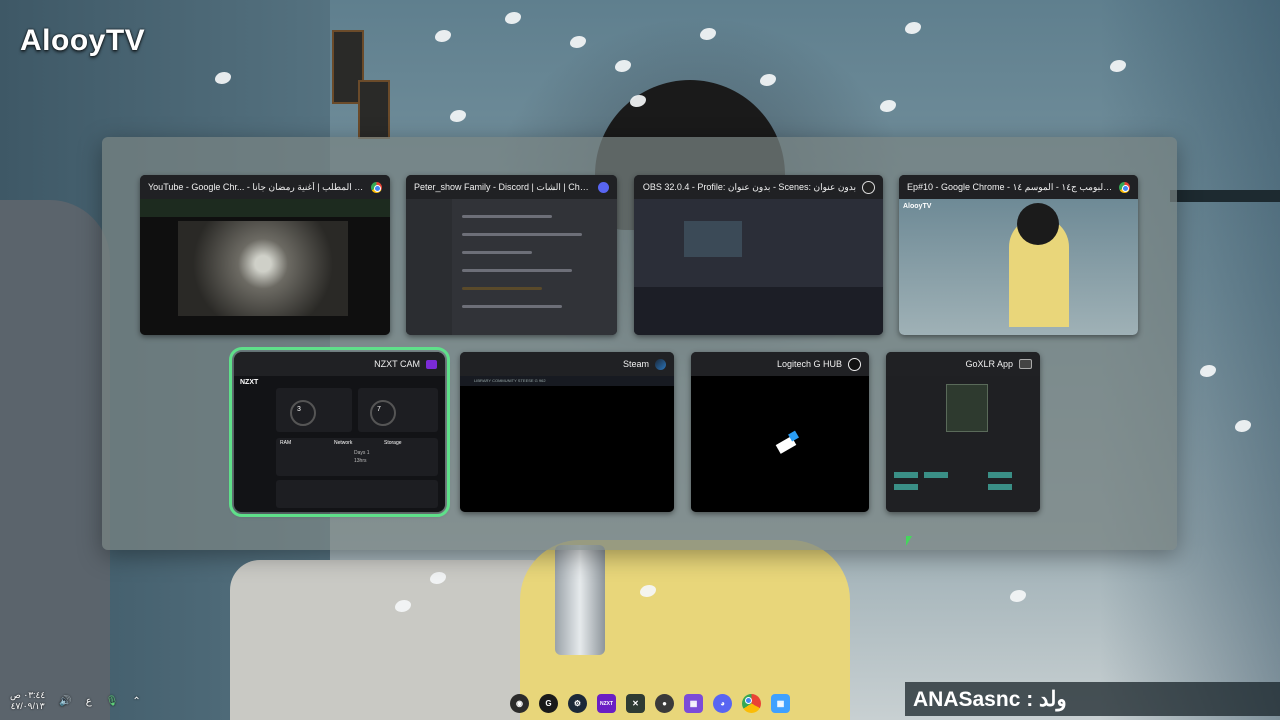 The height and width of the screenshot is (720, 1280). Describe the element at coordinates (1225, 196) in the screenshot. I see `wall-shelf` at that location.